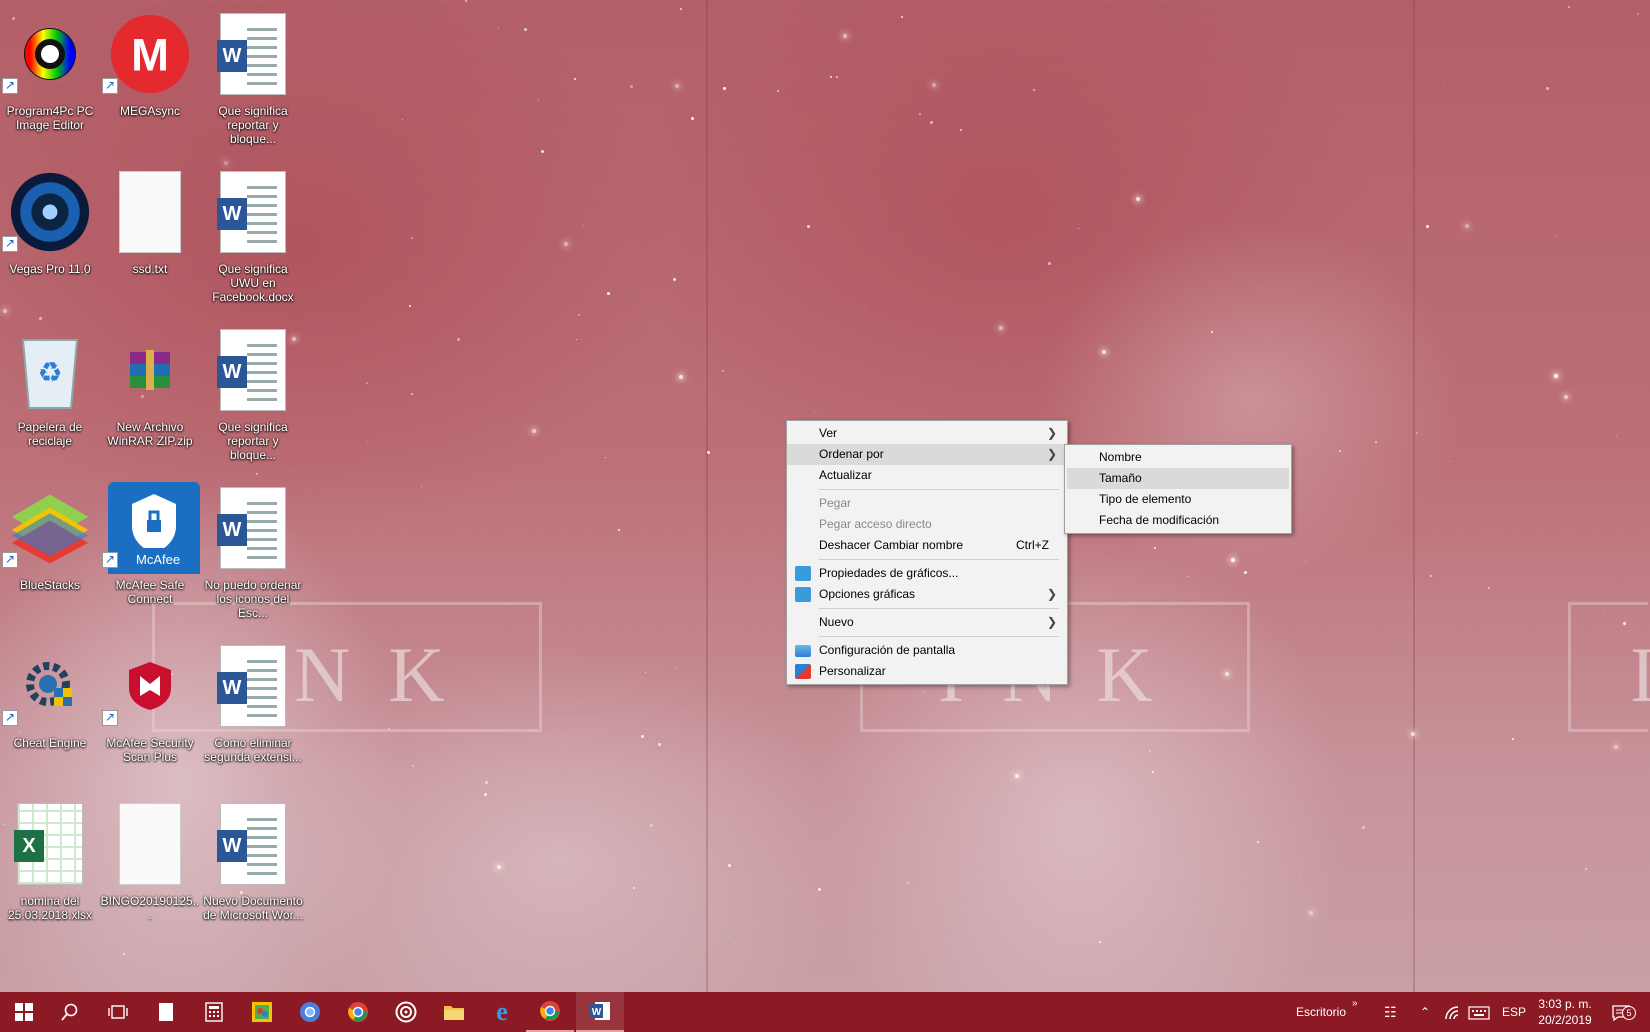 This screenshot has height=1032, width=1650. Describe the element at coordinates (50, 77) in the screenshot. I see `desktop-icon-image-editor: ↗ Program4Pc PC Image Editor` at that location.